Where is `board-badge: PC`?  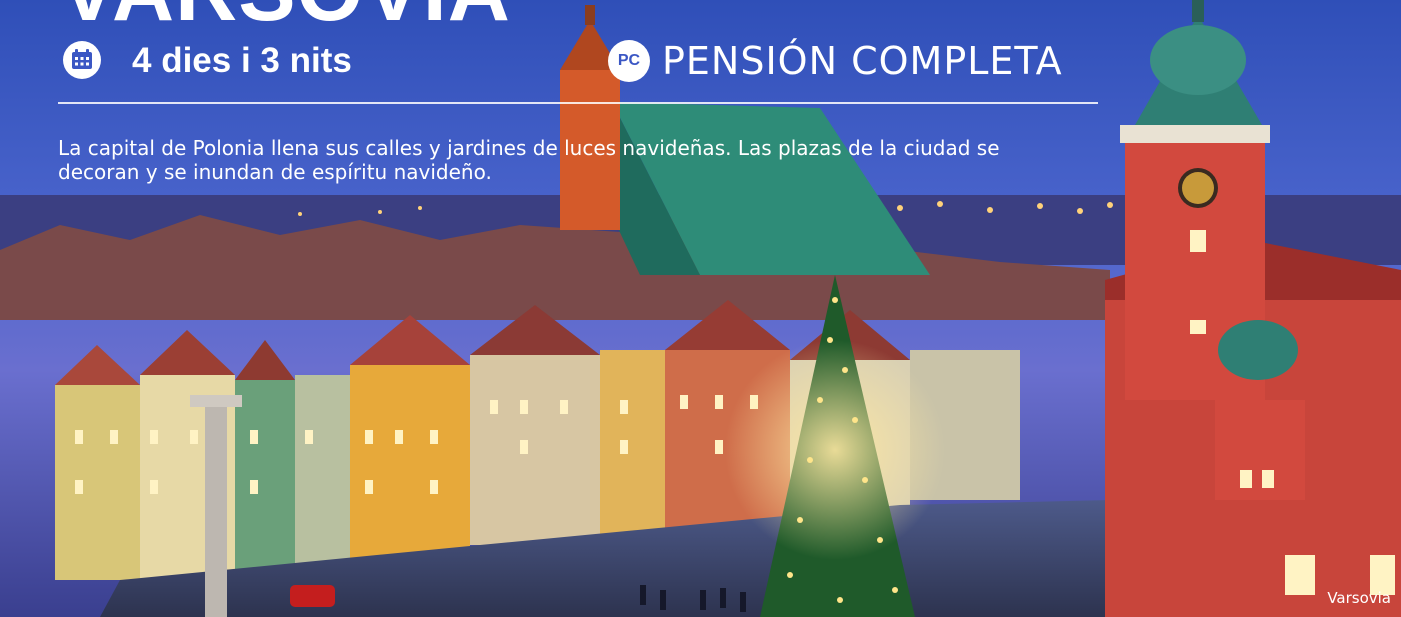
board-badge: PC is located at coordinates (629, 61).